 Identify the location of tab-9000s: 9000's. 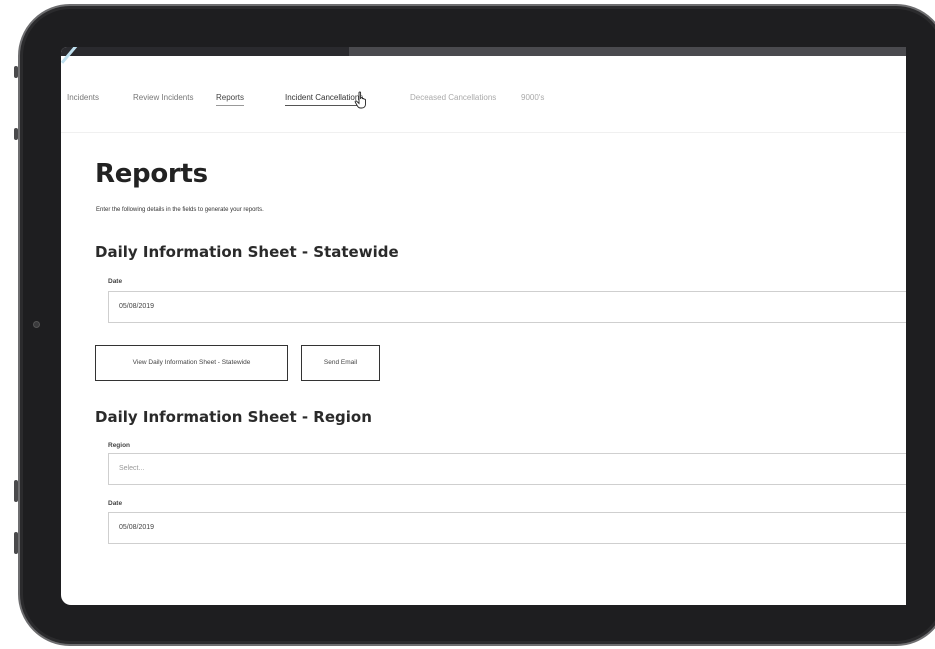
(532, 99).